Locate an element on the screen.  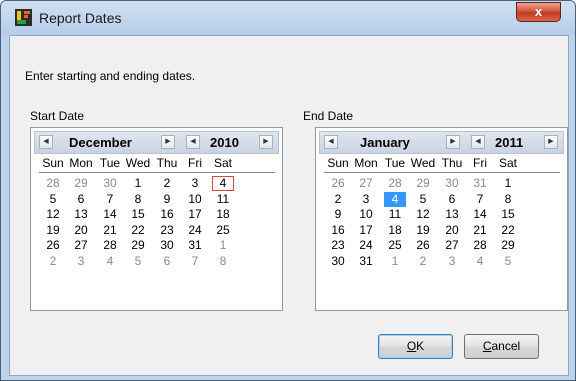
year-label: 2011 is located at coordinates (509, 142).